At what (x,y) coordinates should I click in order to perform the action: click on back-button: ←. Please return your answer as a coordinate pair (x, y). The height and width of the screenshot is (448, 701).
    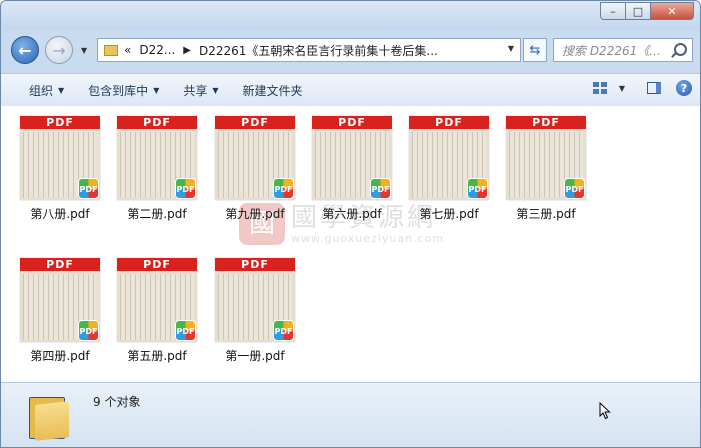
    Looking at the image, I should click on (25, 50).